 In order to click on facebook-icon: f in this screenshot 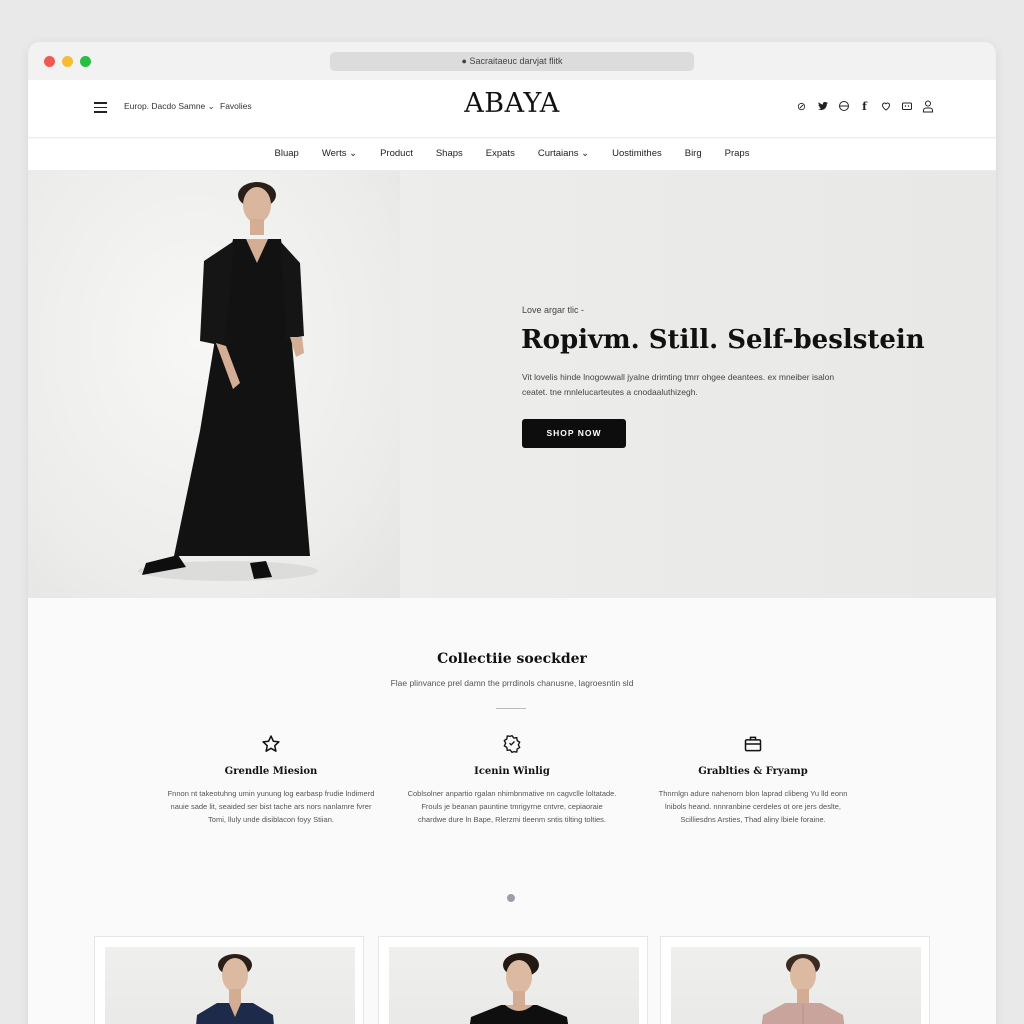, I will do `click(864, 107)`.